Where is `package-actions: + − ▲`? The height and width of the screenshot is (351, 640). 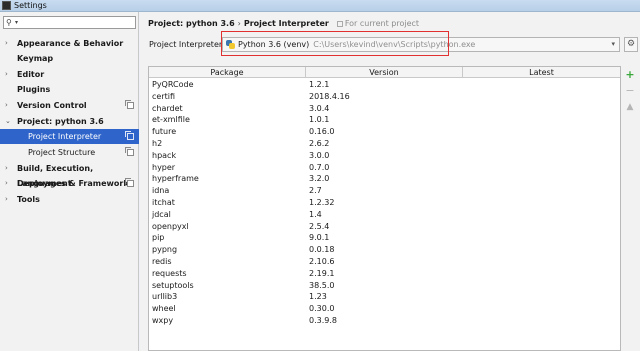 package-actions: + − ▲ is located at coordinates (630, 96).